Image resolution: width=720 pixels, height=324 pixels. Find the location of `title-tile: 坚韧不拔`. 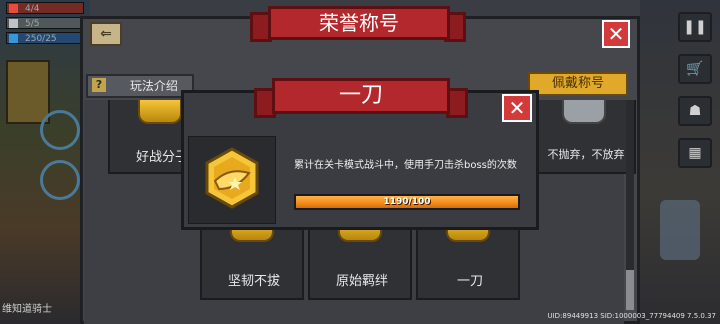

title-tile: 坚韧不拔 is located at coordinates (252, 259).